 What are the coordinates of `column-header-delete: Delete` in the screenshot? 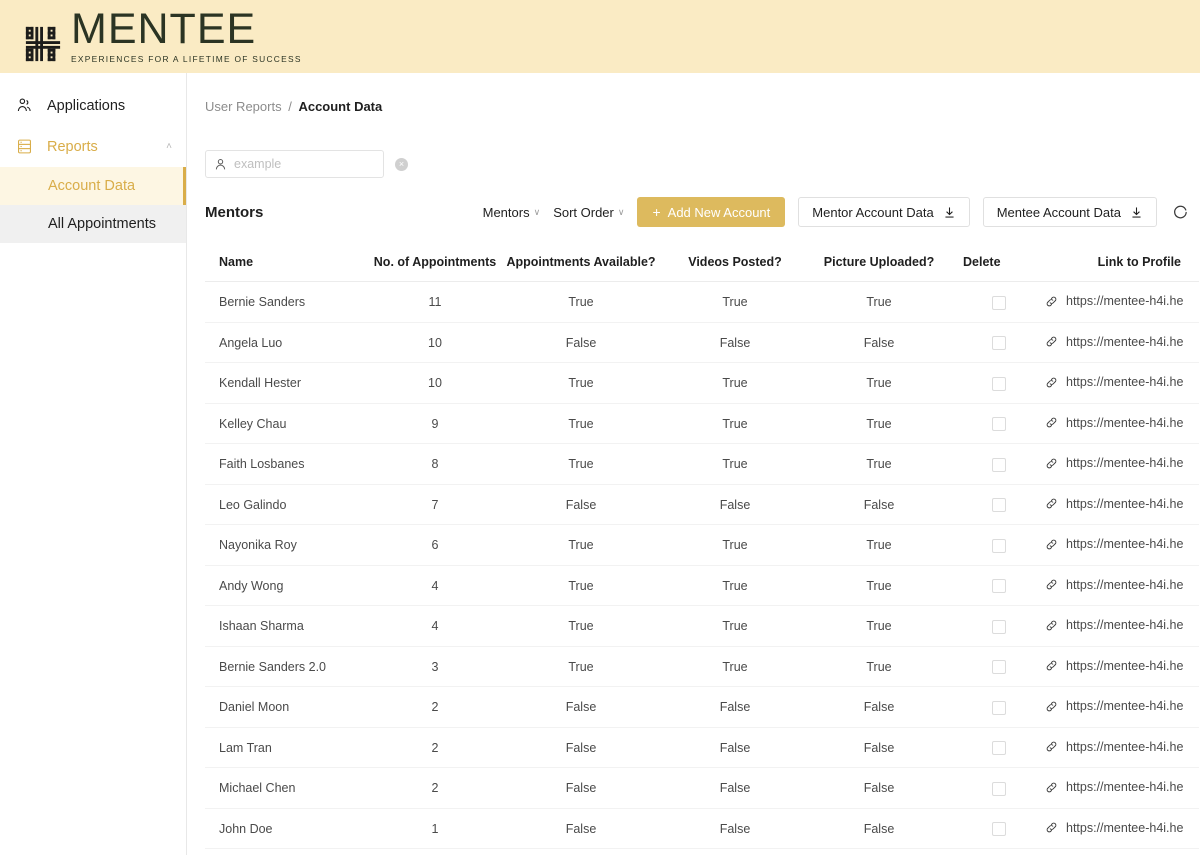 It's located at (999, 263).